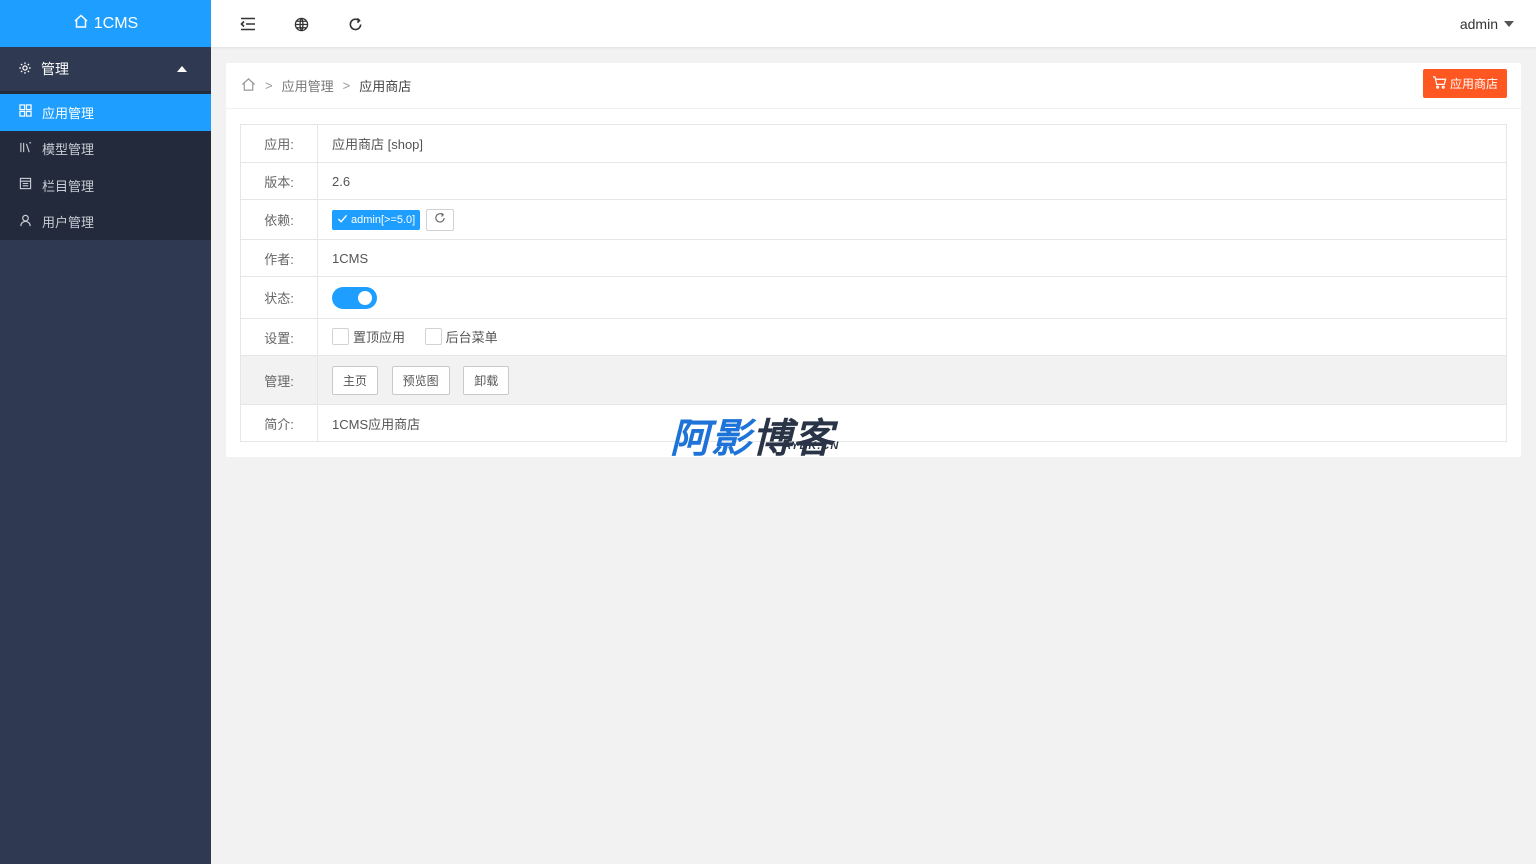 Image resolution: width=1536 pixels, height=864 pixels. What do you see at coordinates (279, 181) in the screenshot?
I see `row-label: 版本:` at bounding box center [279, 181].